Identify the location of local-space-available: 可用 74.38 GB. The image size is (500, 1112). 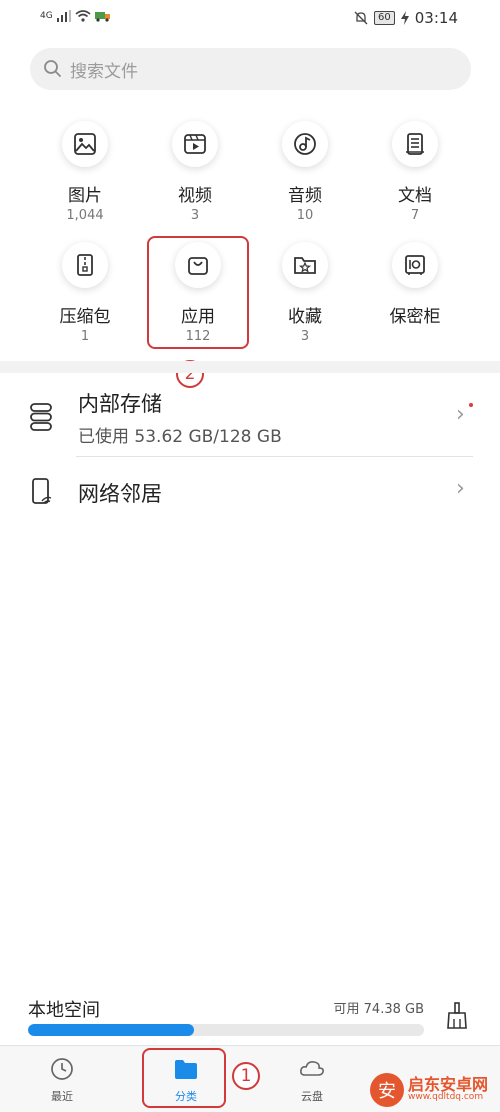
(378, 1009).